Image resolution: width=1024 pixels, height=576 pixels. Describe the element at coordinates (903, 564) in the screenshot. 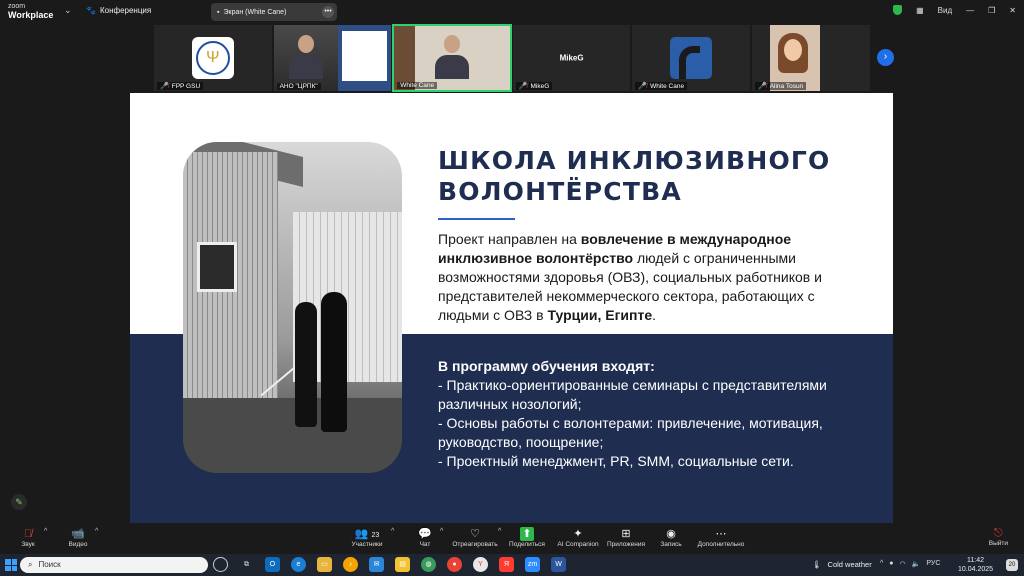

I see `wifi-icon: ◠` at that location.